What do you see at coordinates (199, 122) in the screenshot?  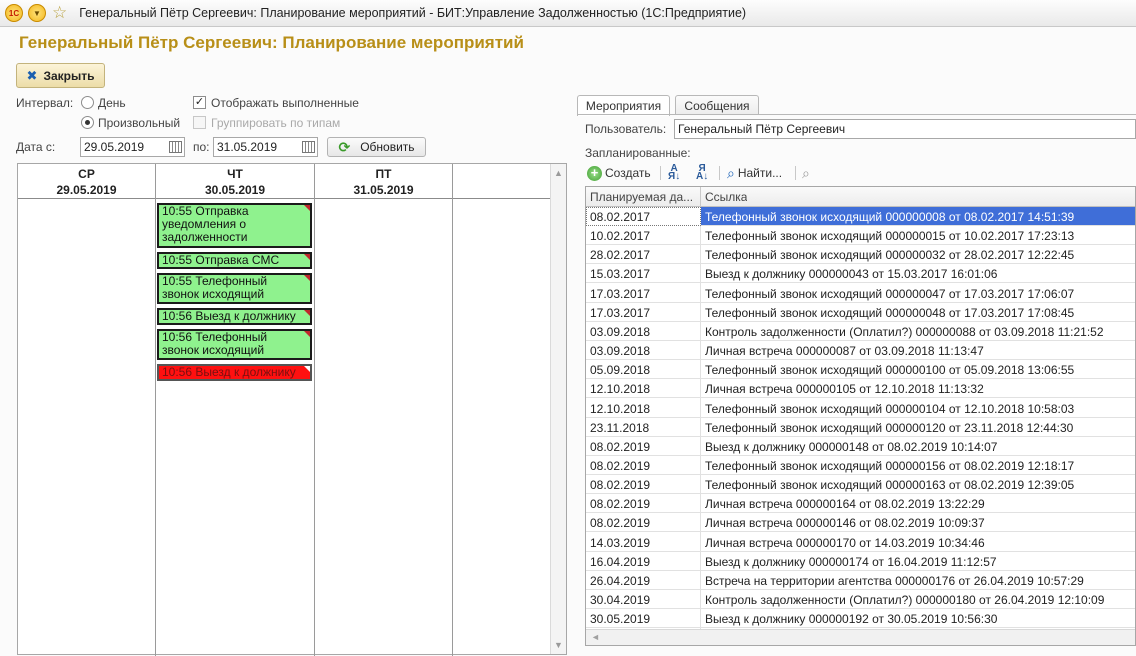 I see `group-by-type-checkbox` at bounding box center [199, 122].